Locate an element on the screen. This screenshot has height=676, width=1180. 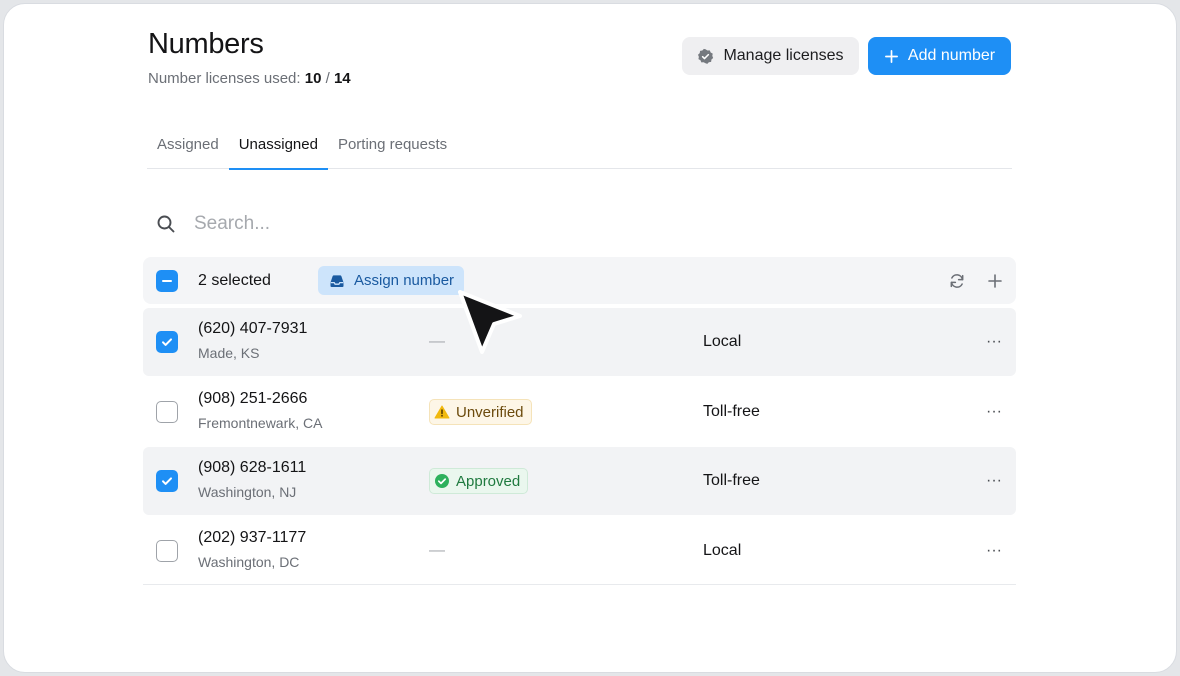
cursor-arrow is located at coordinates (490, 322).